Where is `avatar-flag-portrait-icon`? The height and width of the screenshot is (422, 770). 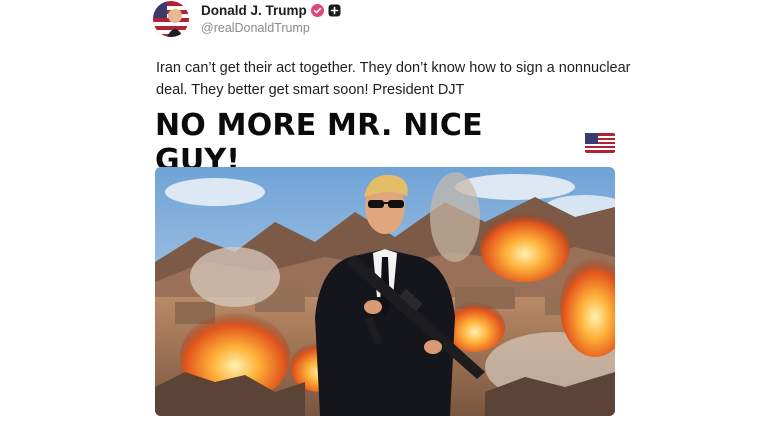
avatar-flag-portrait-icon is located at coordinates (171, 19).